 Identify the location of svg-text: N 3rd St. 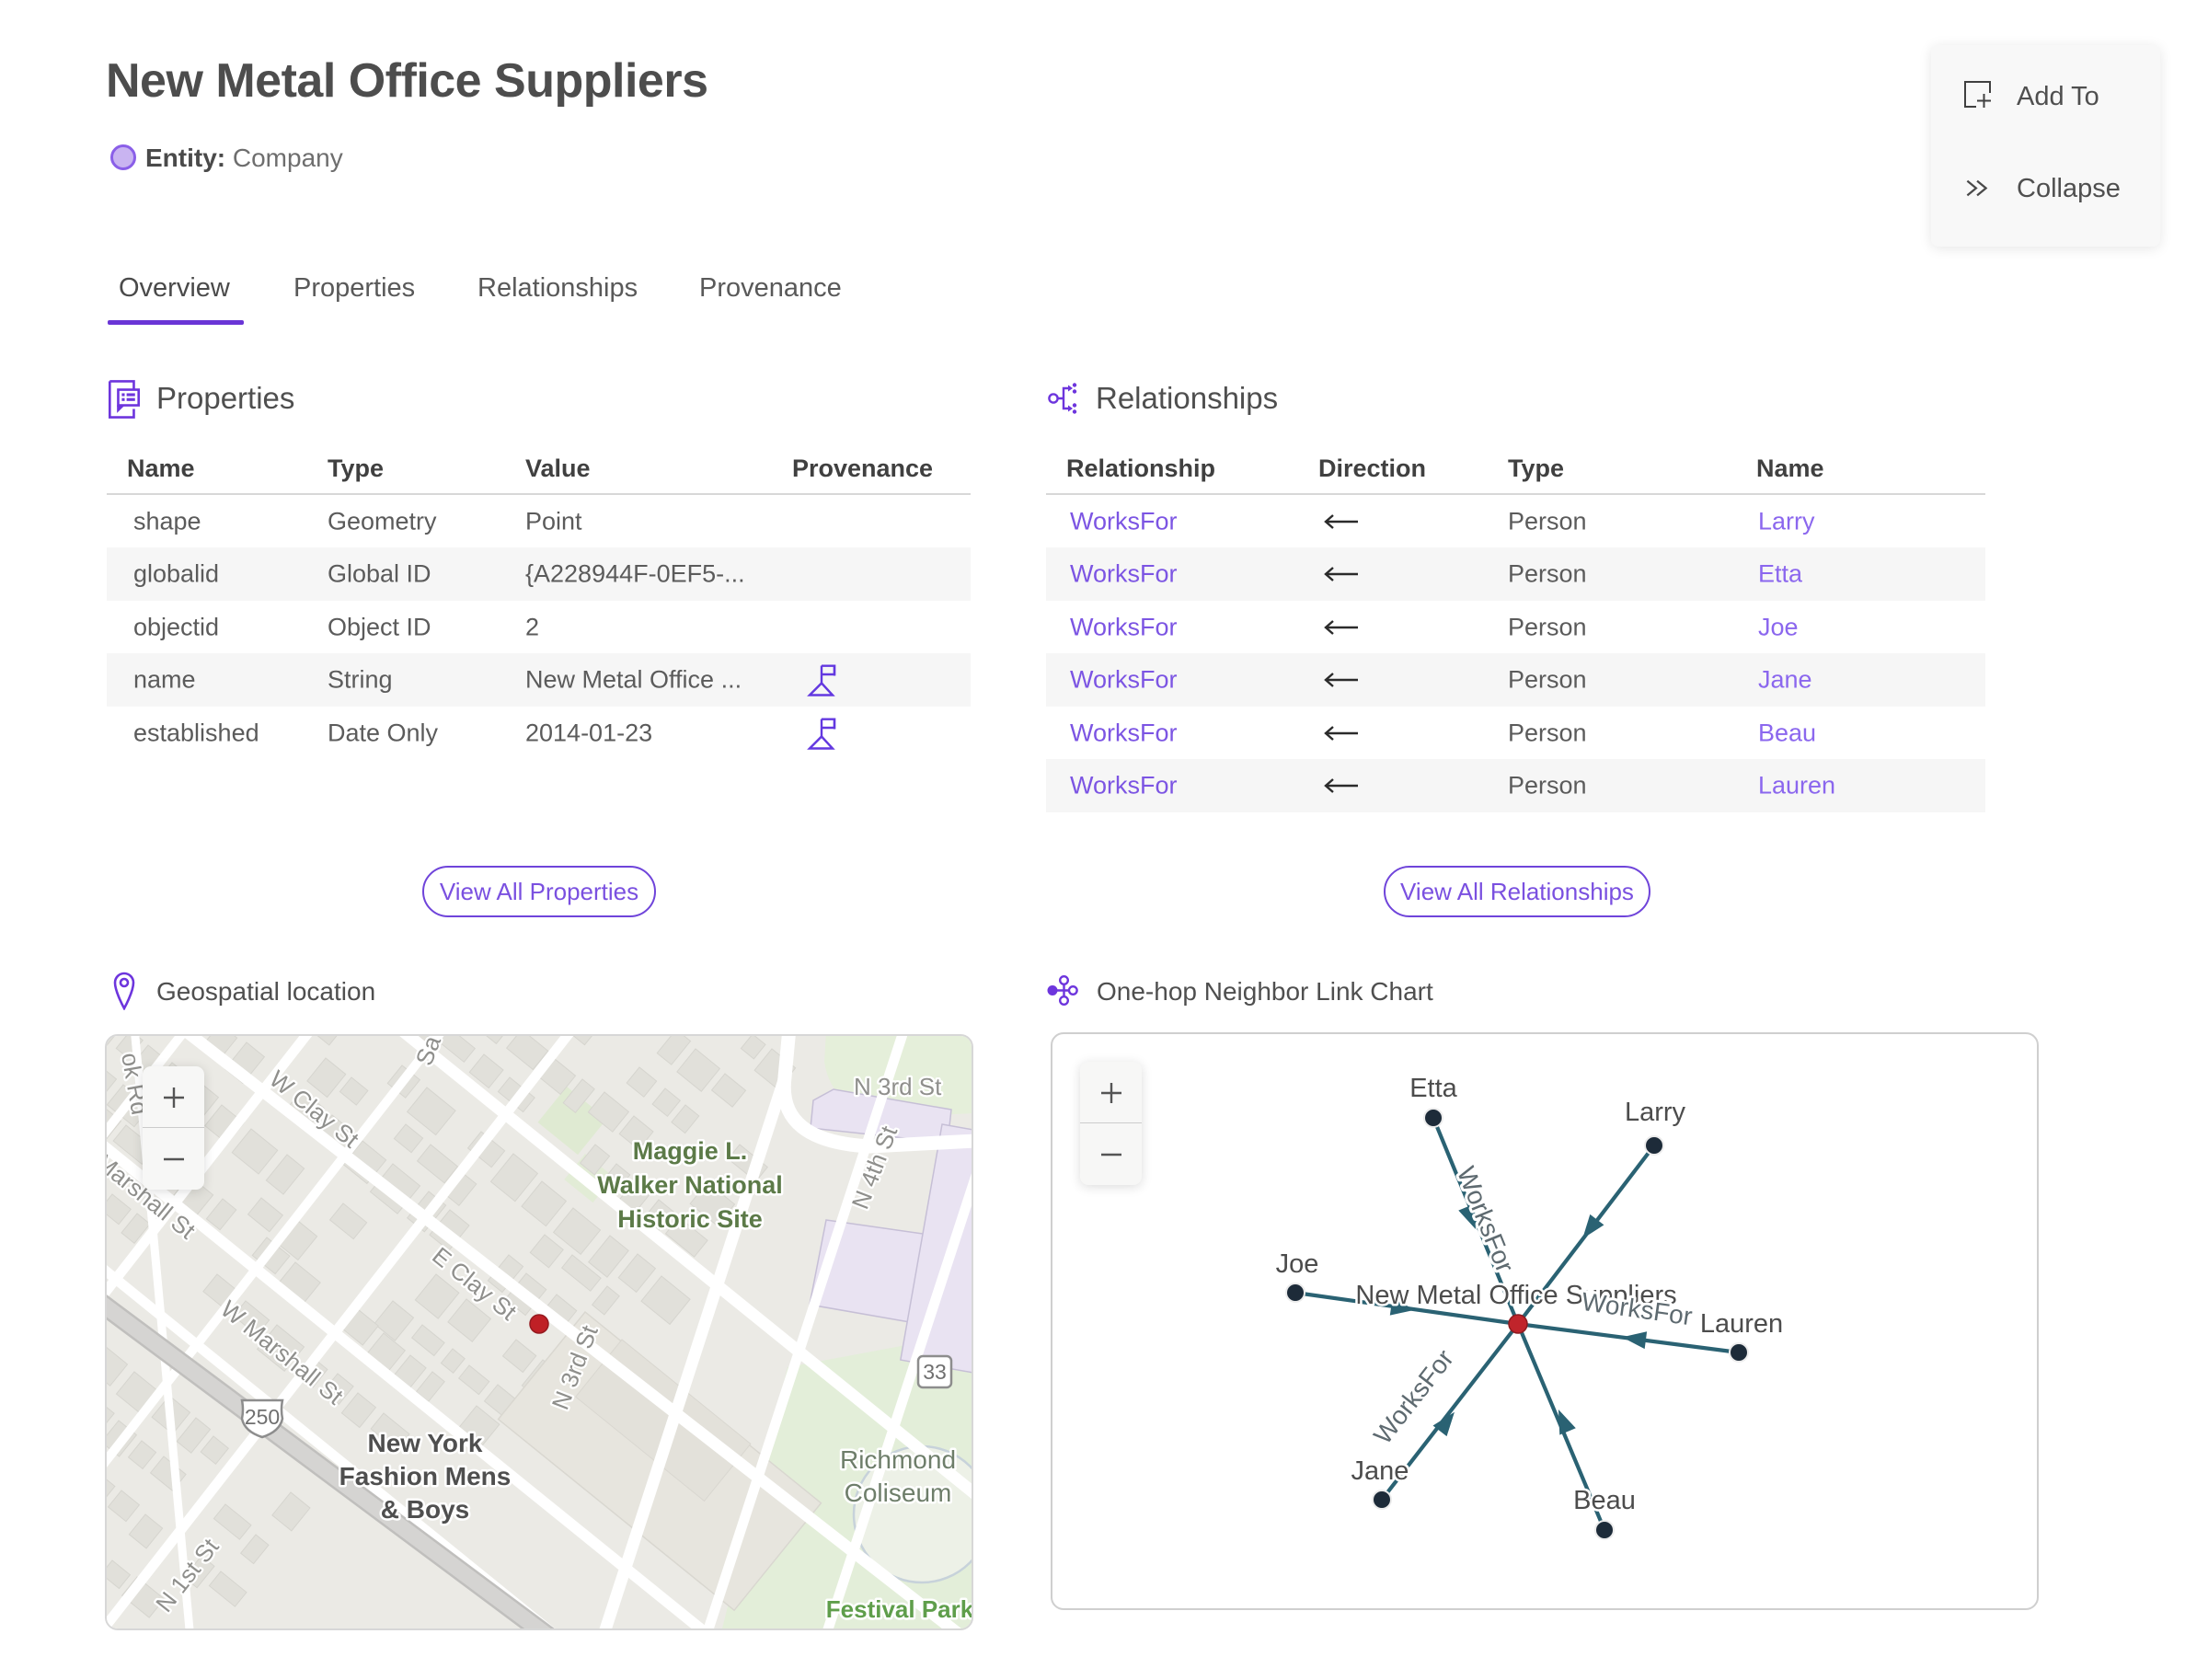
(898, 1086).